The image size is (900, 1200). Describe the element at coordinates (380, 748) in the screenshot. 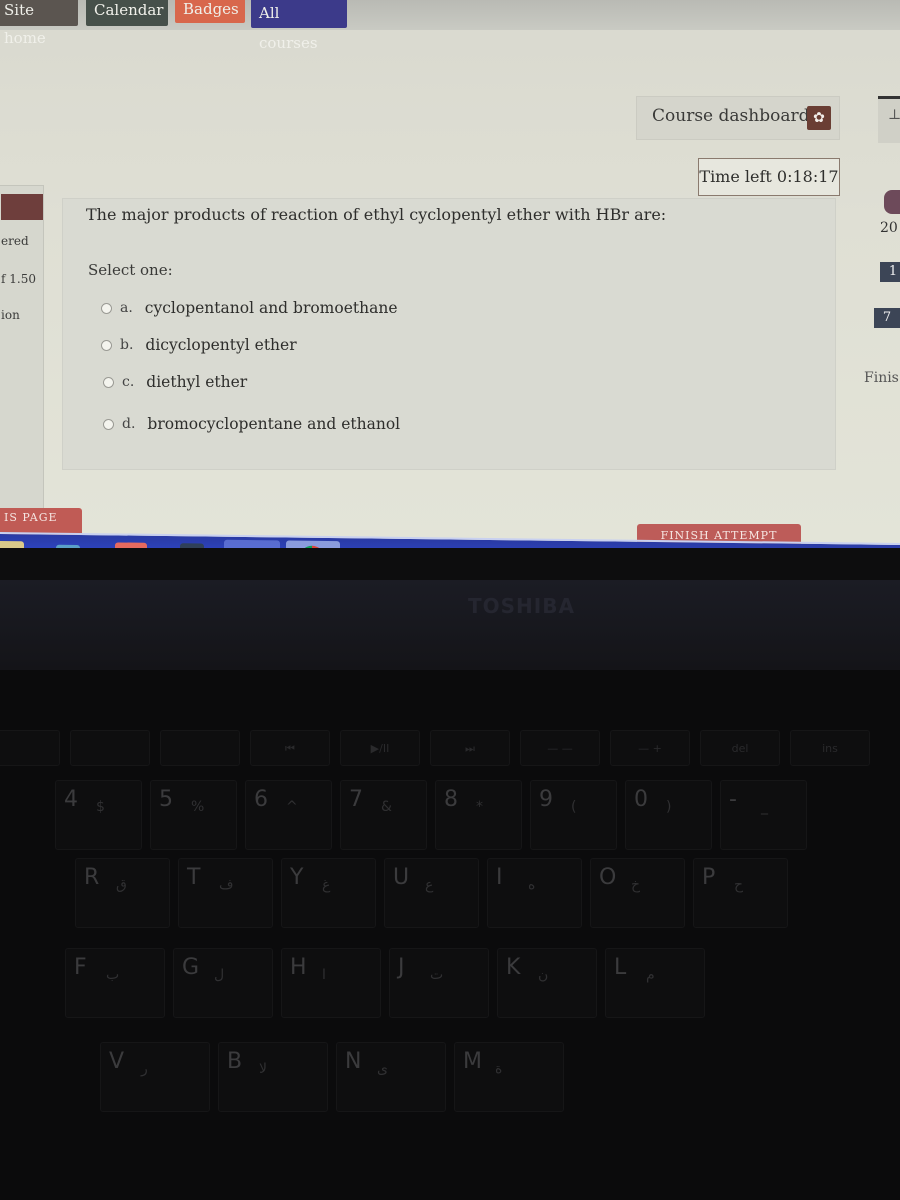

I see `function-key: ▶/II` at that location.